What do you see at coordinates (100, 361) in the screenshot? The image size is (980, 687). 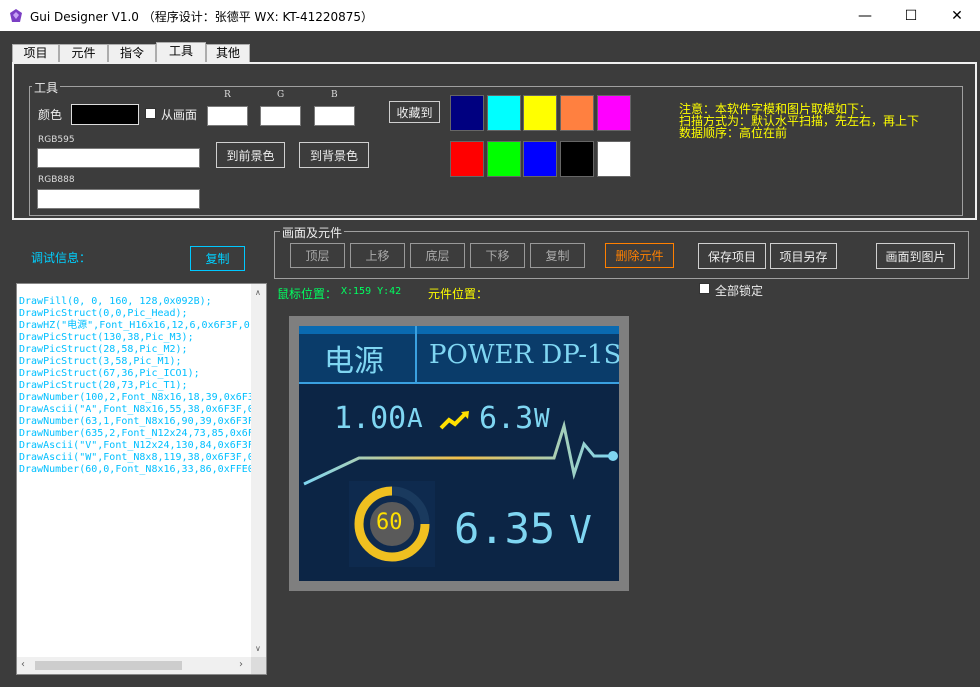 I see `code-line: DrawPicStruct(3,58,Pic_M1);` at bounding box center [100, 361].